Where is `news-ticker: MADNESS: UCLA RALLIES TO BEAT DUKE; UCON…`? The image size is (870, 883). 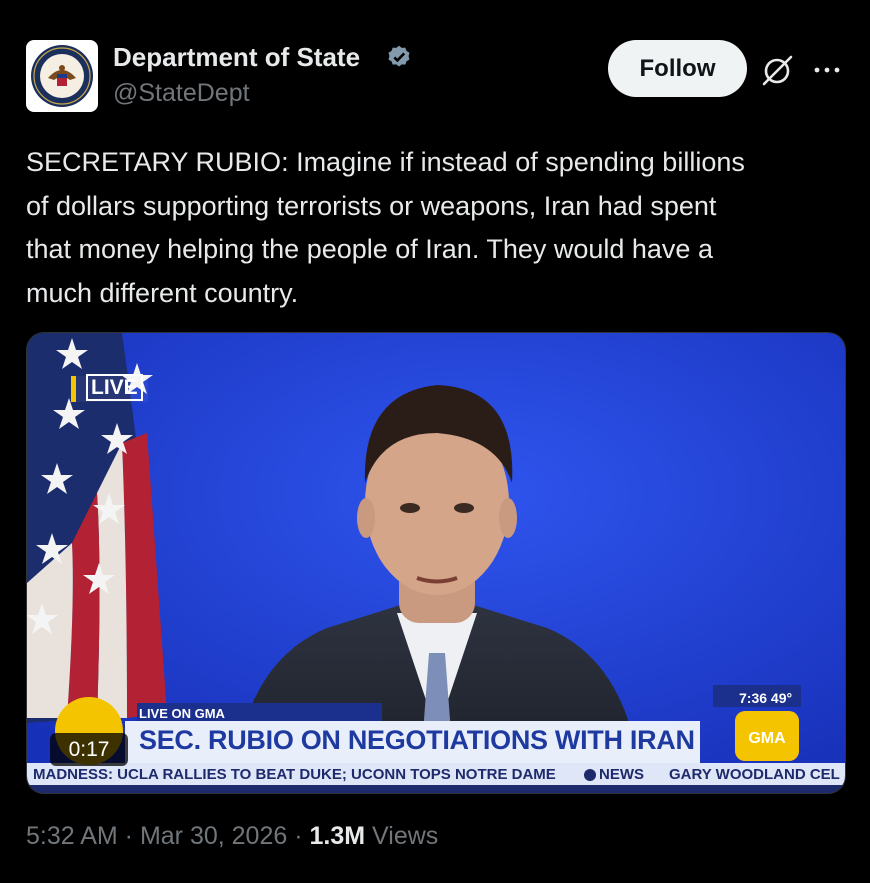 news-ticker: MADNESS: UCLA RALLIES TO BEAT DUKE; UCON… is located at coordinates (436, 775).